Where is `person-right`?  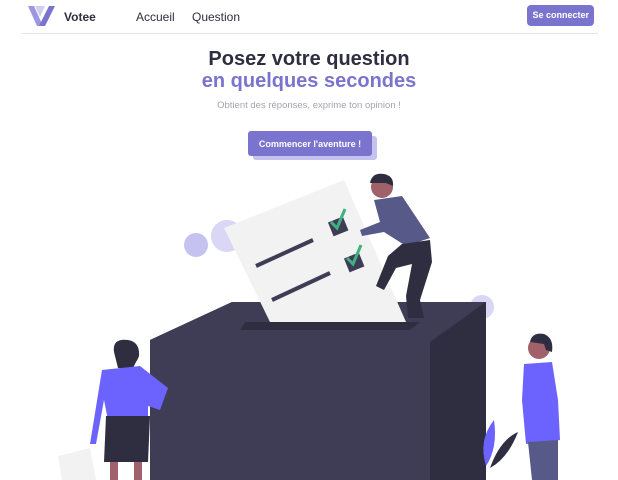
person-right is located at coordinates (541, 406).